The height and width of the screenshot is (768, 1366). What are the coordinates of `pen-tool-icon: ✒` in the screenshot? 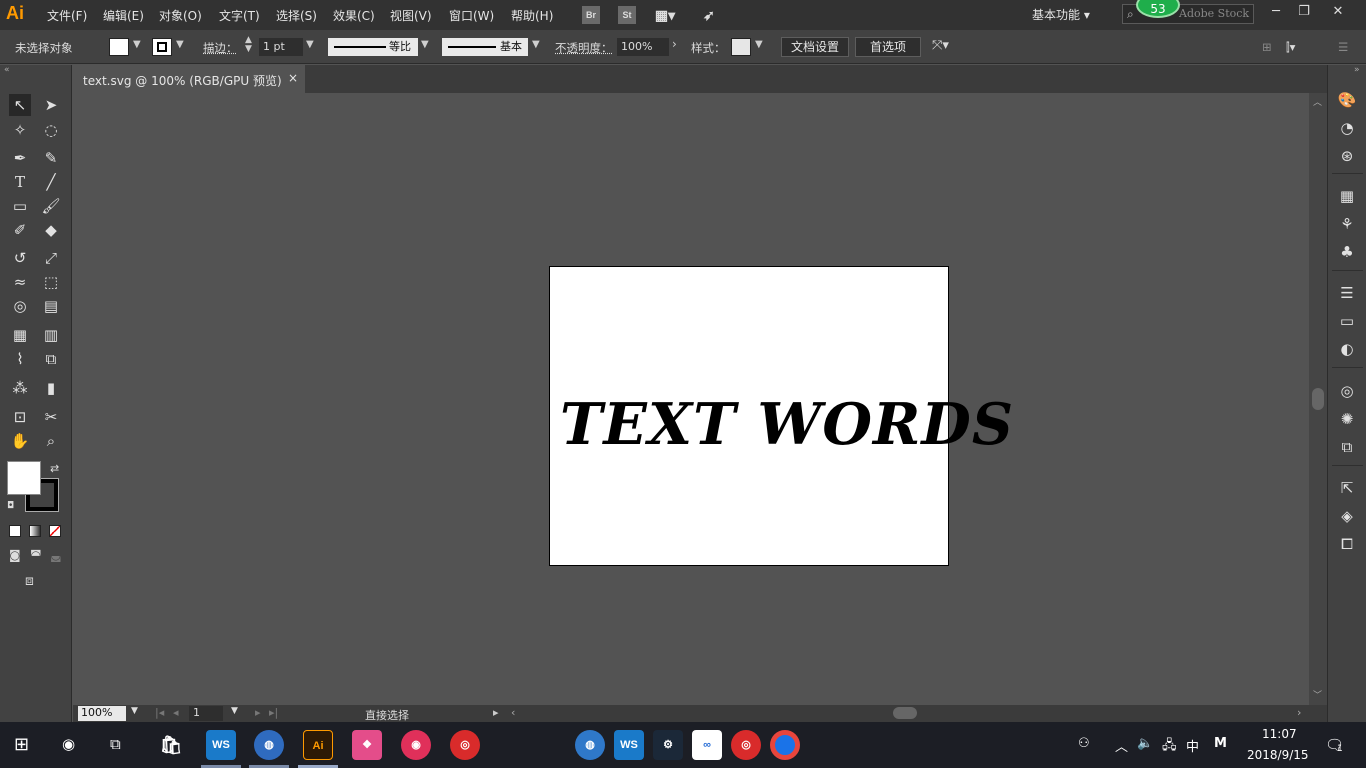 It's located at (20, 158).